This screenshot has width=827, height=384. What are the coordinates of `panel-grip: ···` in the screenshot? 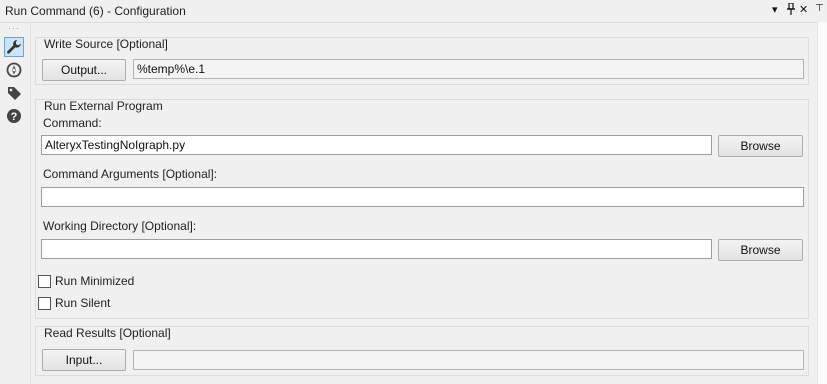 It's located at (14, 28).